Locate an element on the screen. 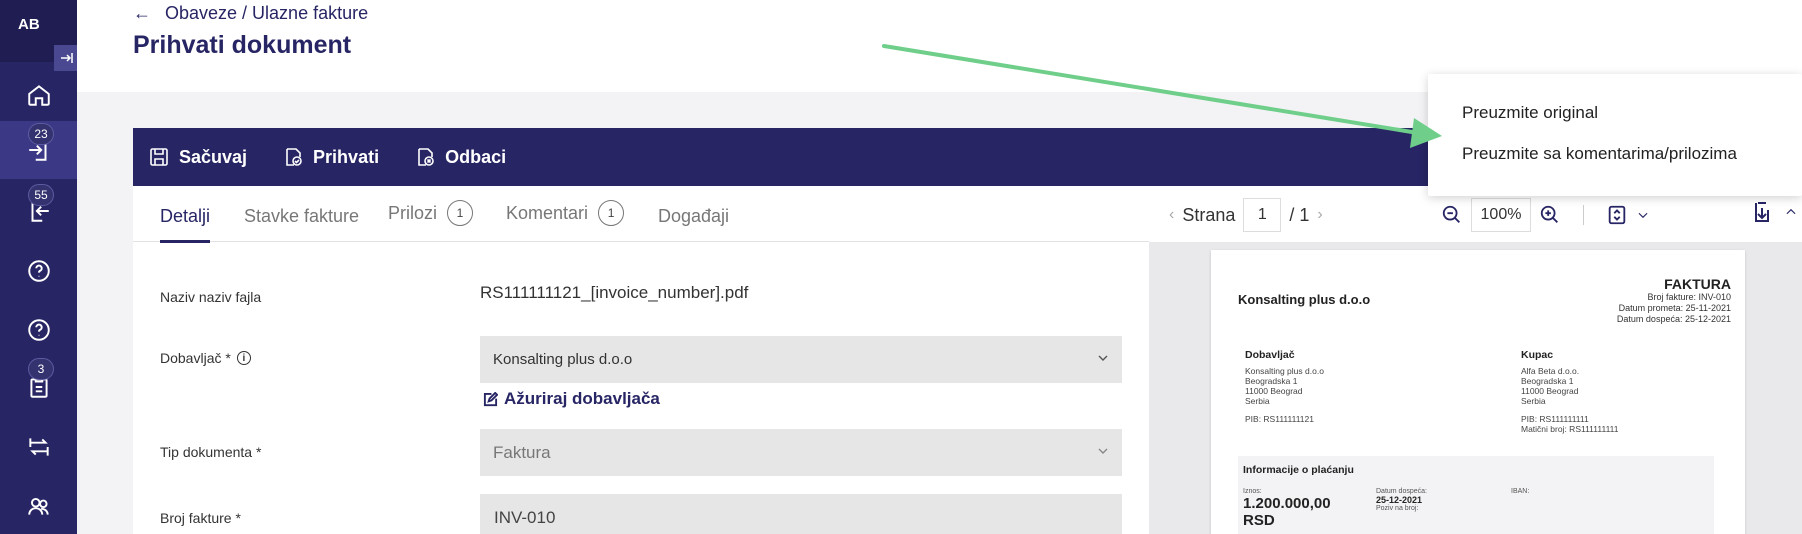 The width and height of the screenshot is (1802, 534). tab-comments: Komentari 1 is located at coordinates (565, 213).